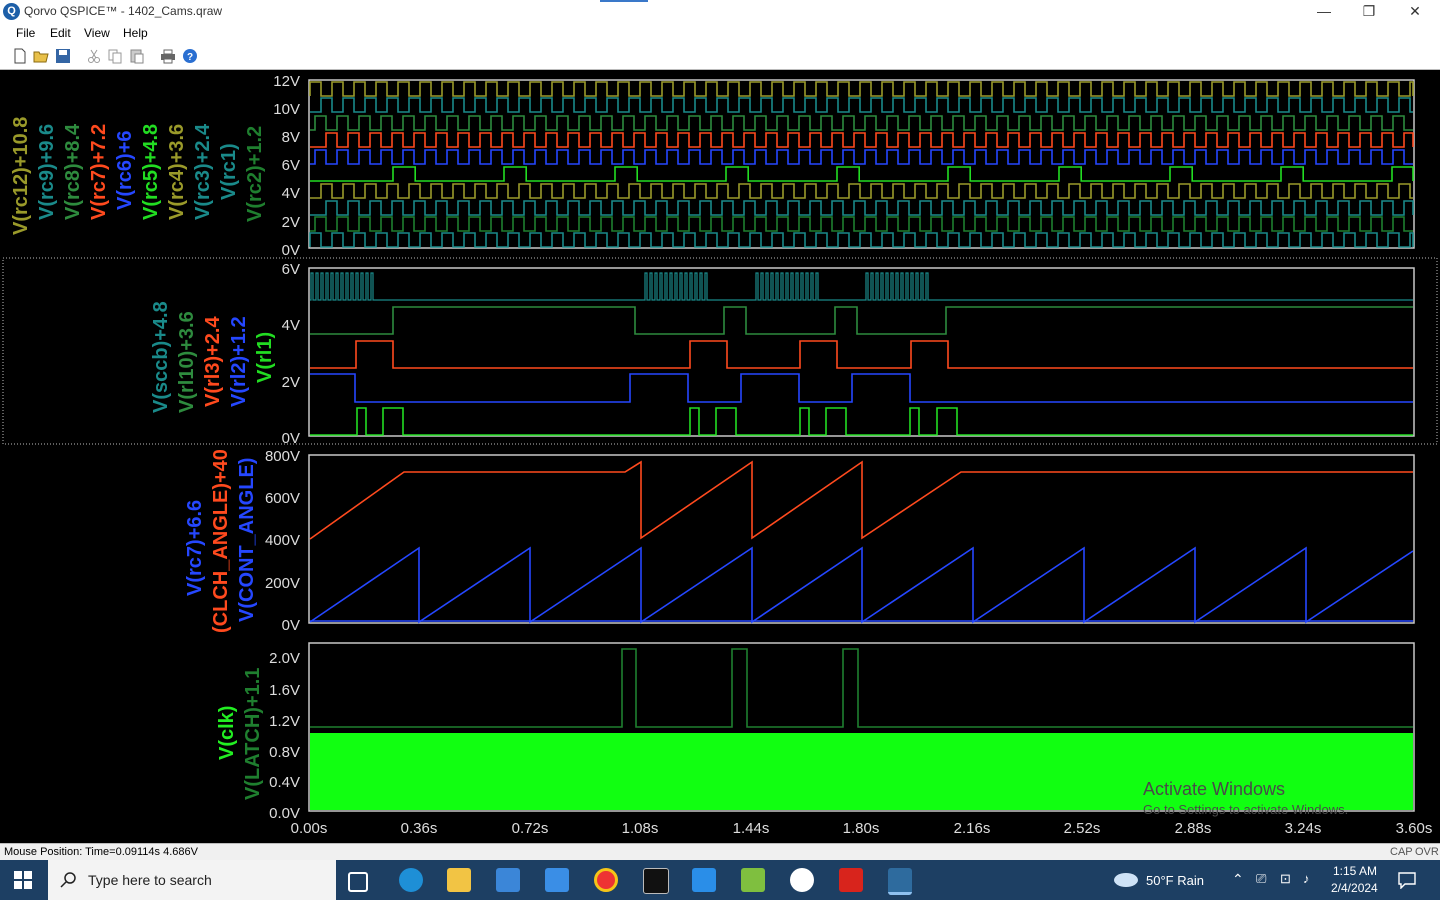 The height and width of the screenshot is (900, 1440). What do you see at coordinates (1415, 12) in the screenshot?
I see `close-button: ✕` at bounding box center [1415, 12].